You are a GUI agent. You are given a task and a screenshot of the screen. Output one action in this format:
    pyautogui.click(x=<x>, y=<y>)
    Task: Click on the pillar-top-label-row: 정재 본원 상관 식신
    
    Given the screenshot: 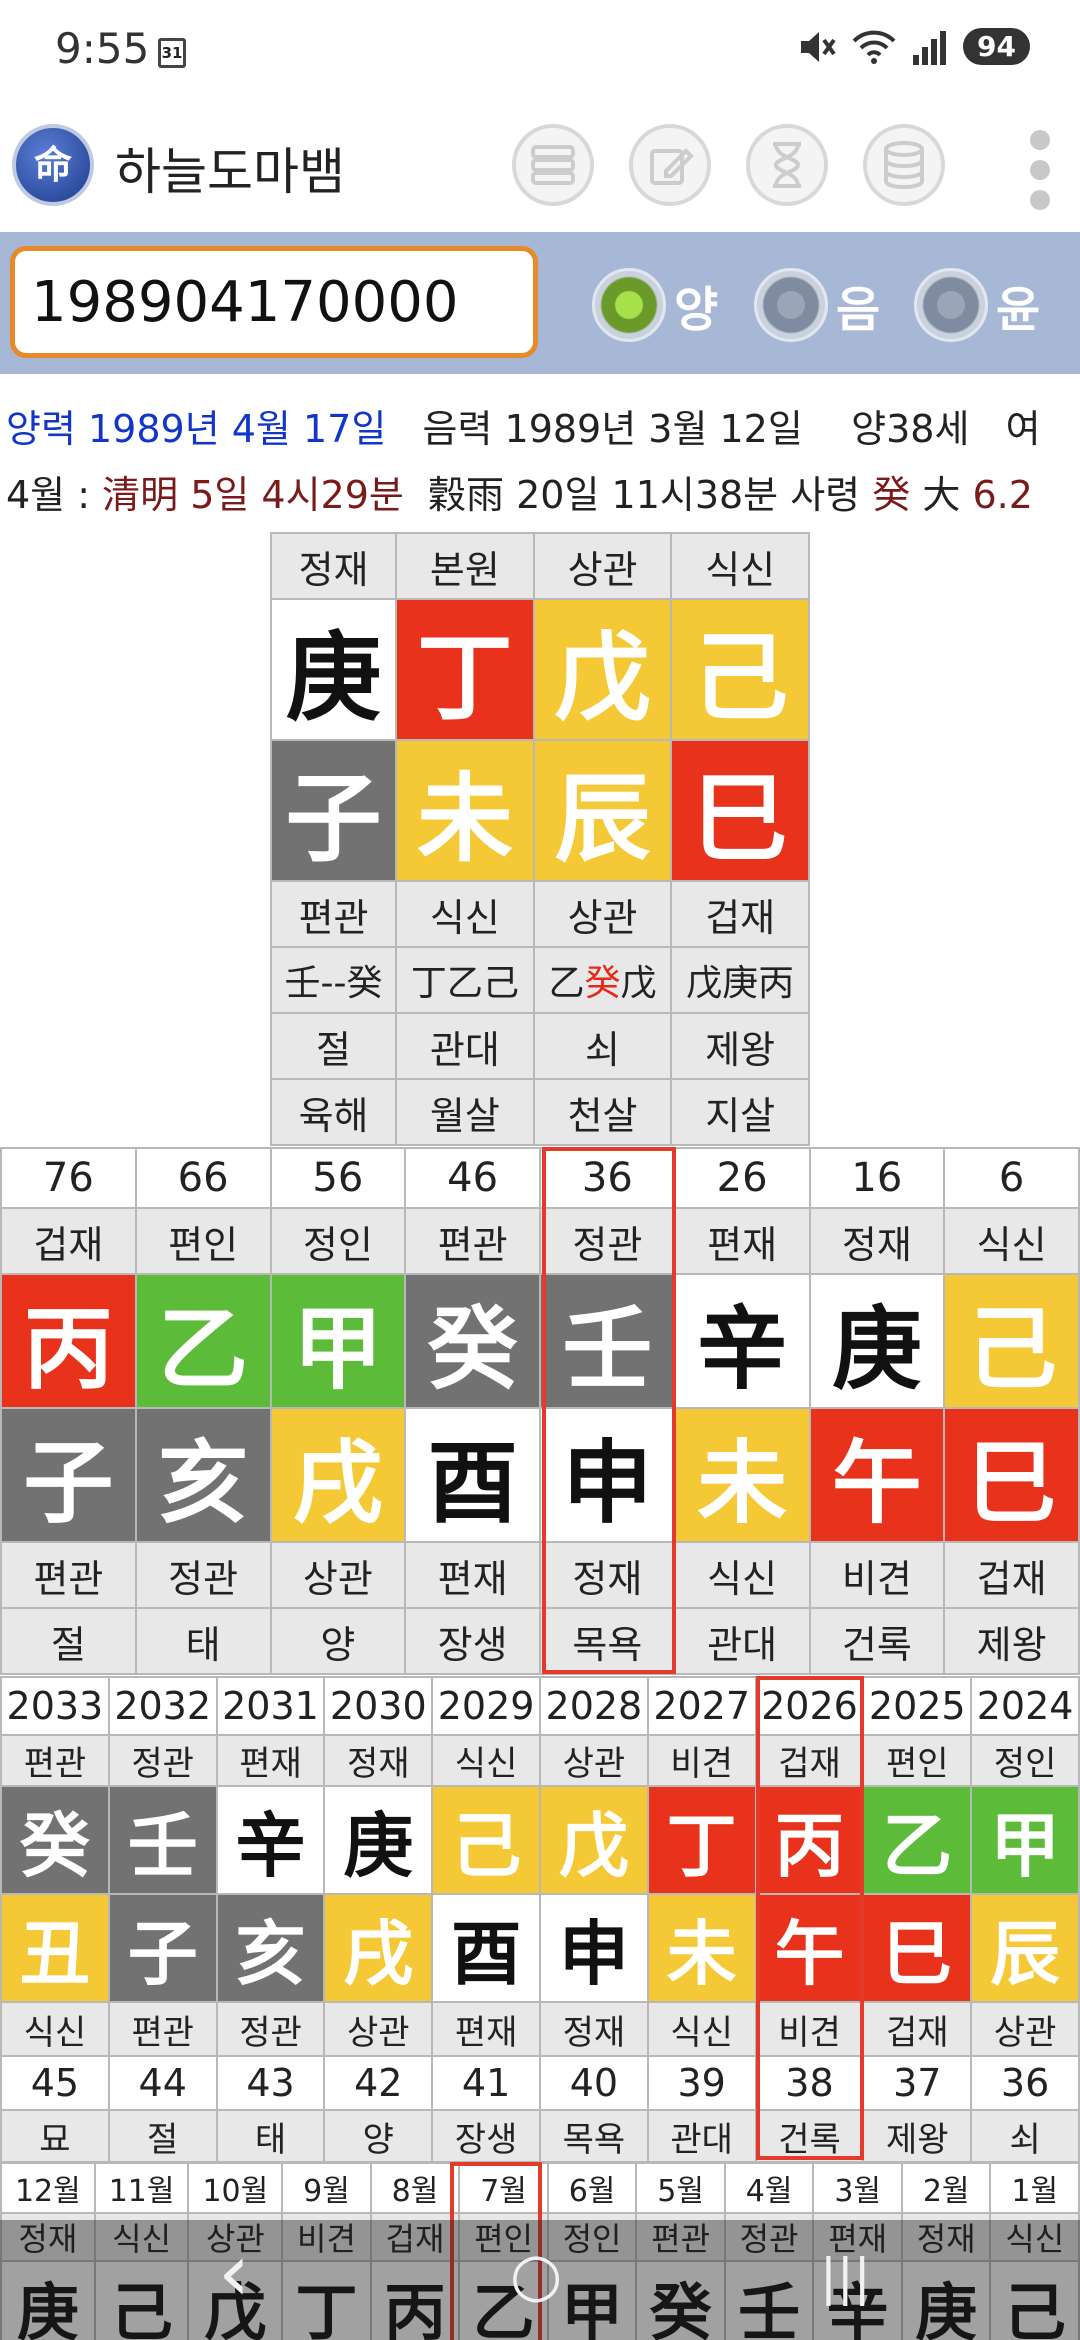 What is the action you would take?
    pyautogui.click(x=539, y=566)
    